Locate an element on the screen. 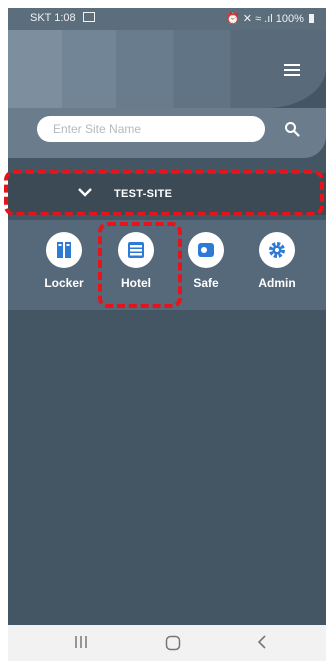 This screenshot has height=661, width=332. safe-icon-circle is located at coordinates (206, 250).